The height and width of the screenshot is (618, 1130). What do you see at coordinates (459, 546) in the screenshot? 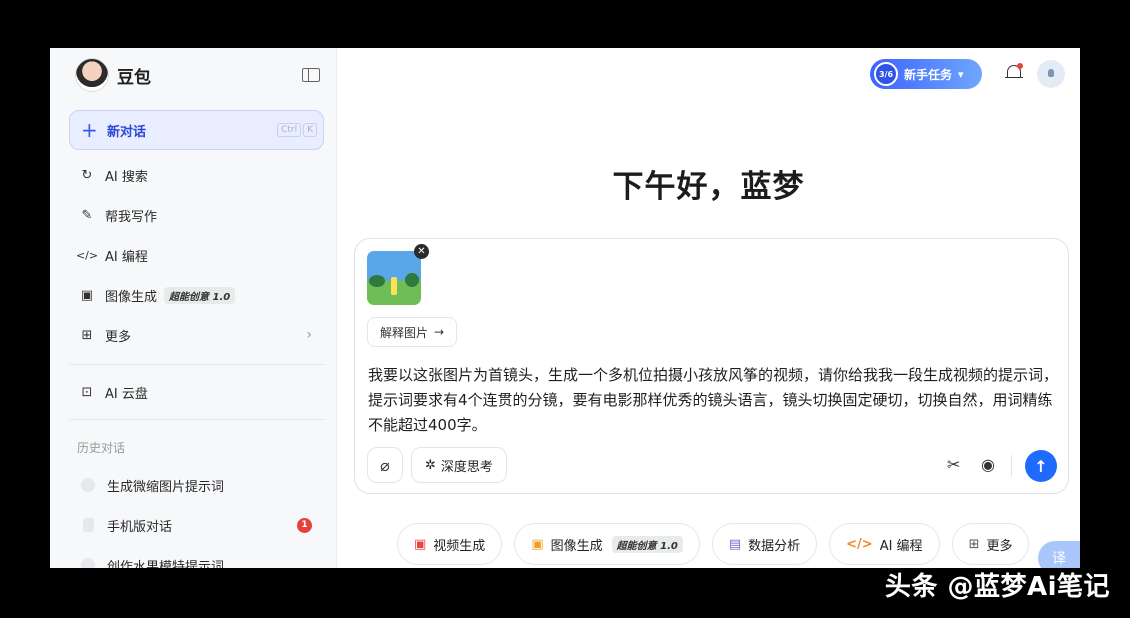
I see `quick-label: 视频生成` at bounding box center [459, 546].